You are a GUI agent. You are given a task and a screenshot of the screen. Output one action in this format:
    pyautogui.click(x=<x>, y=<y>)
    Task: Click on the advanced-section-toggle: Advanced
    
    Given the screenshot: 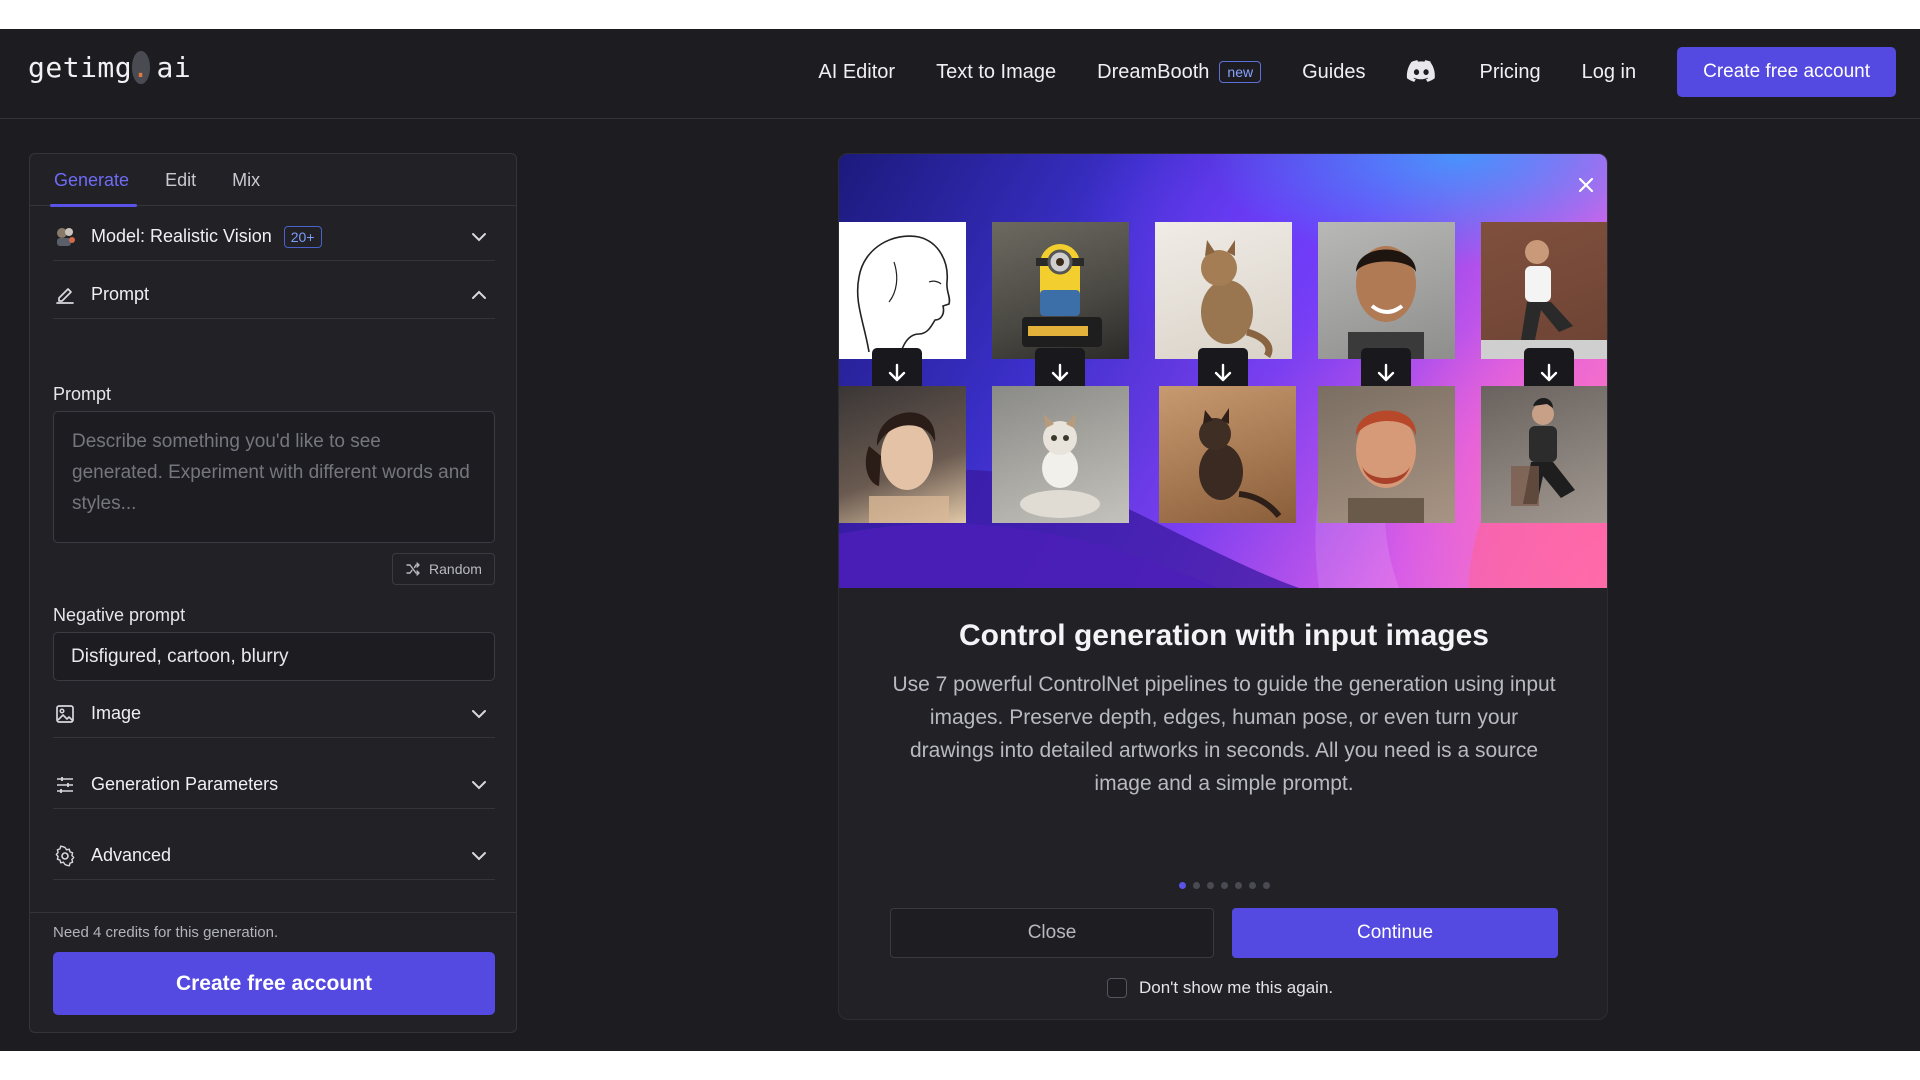 What is the action you would take?
    pyautogui.click(x=274, y=856)
    